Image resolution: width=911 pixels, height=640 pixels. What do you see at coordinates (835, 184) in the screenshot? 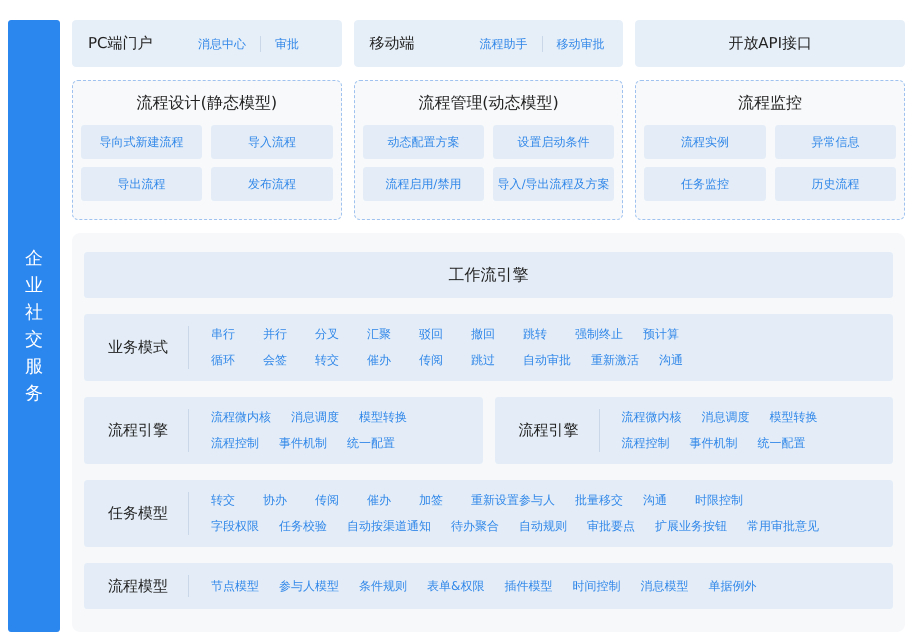
I see `module-tile: 历史流程` at bounding box center [835, 184].